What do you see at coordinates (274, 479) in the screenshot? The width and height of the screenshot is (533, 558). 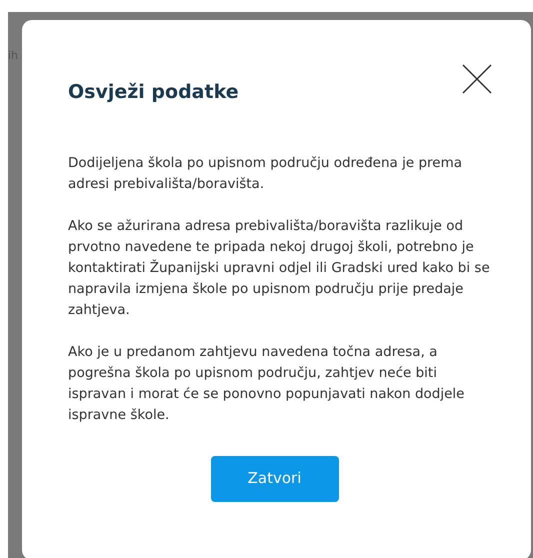 I see `close-button: Zatvori` at bounding box center [274, 479].